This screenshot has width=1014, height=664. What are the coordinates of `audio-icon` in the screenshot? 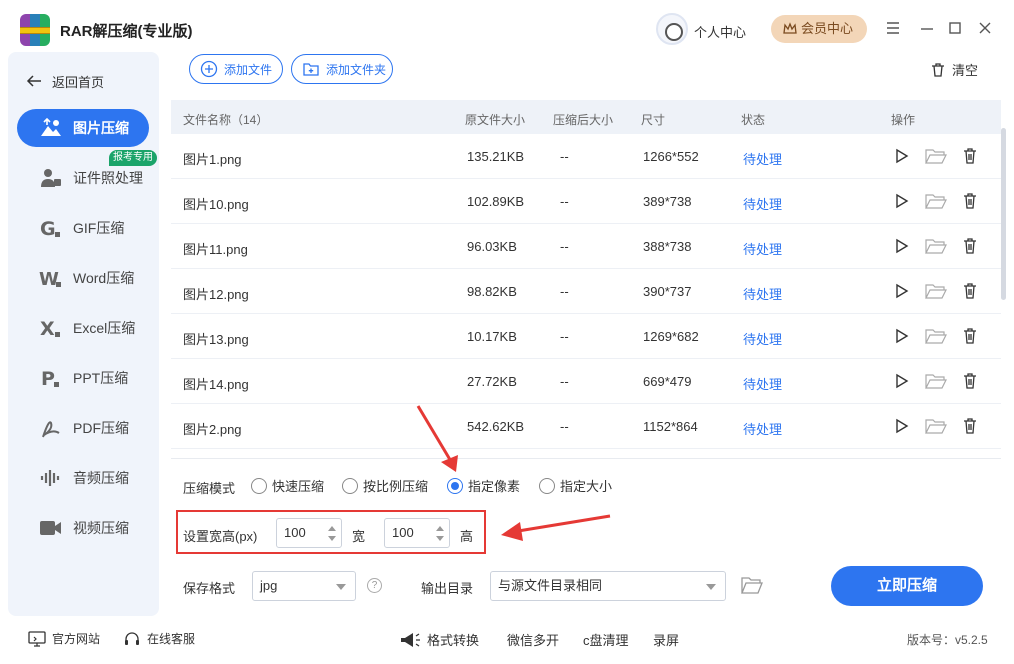 It's located at (50, 478).